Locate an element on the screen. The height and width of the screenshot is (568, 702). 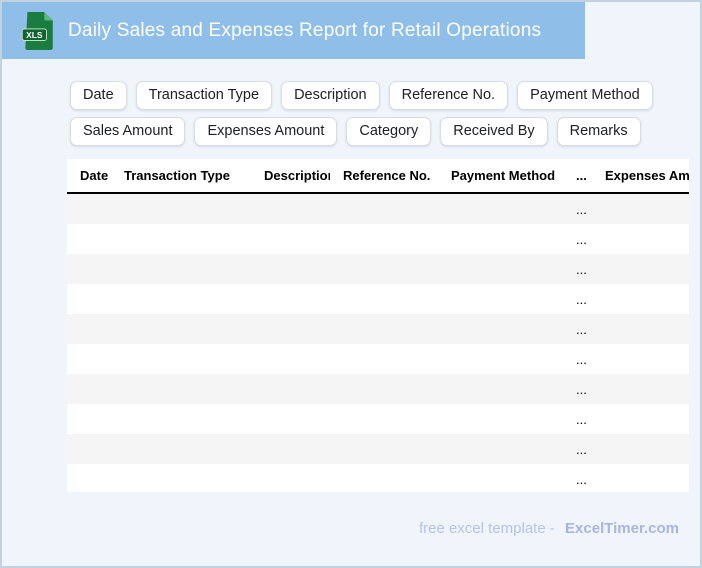
field-chip: Expenses Amount is located at coordinates (266, 131).